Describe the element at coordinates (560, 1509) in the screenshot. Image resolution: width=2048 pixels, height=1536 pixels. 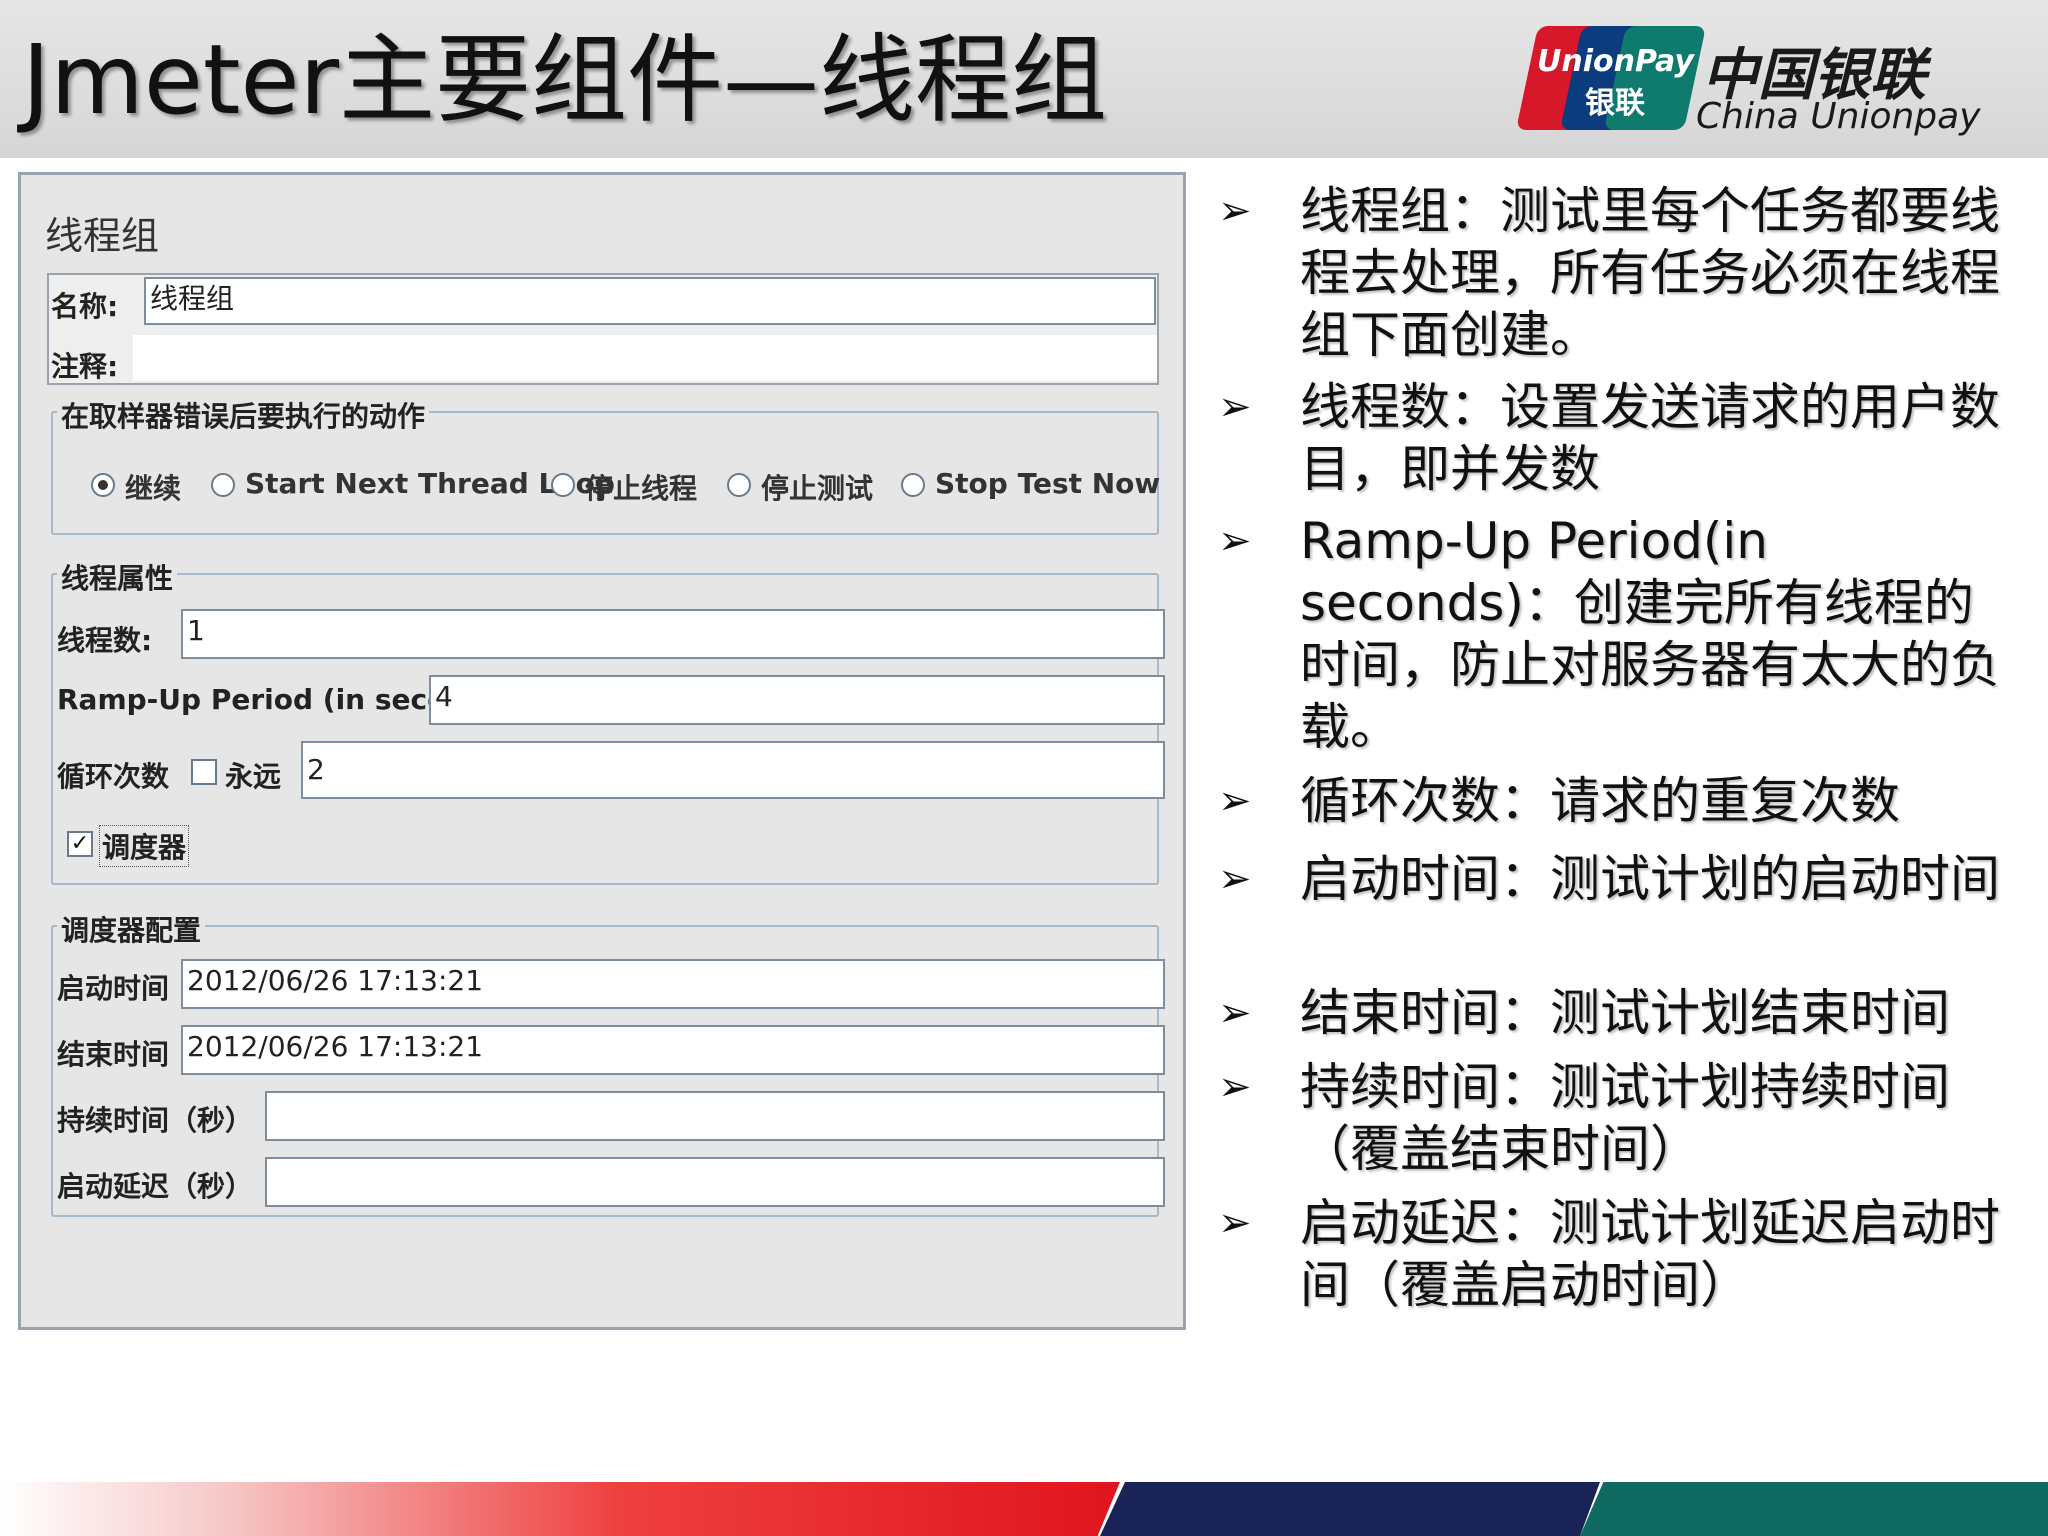
I see `footer-red-stripe` at that location.